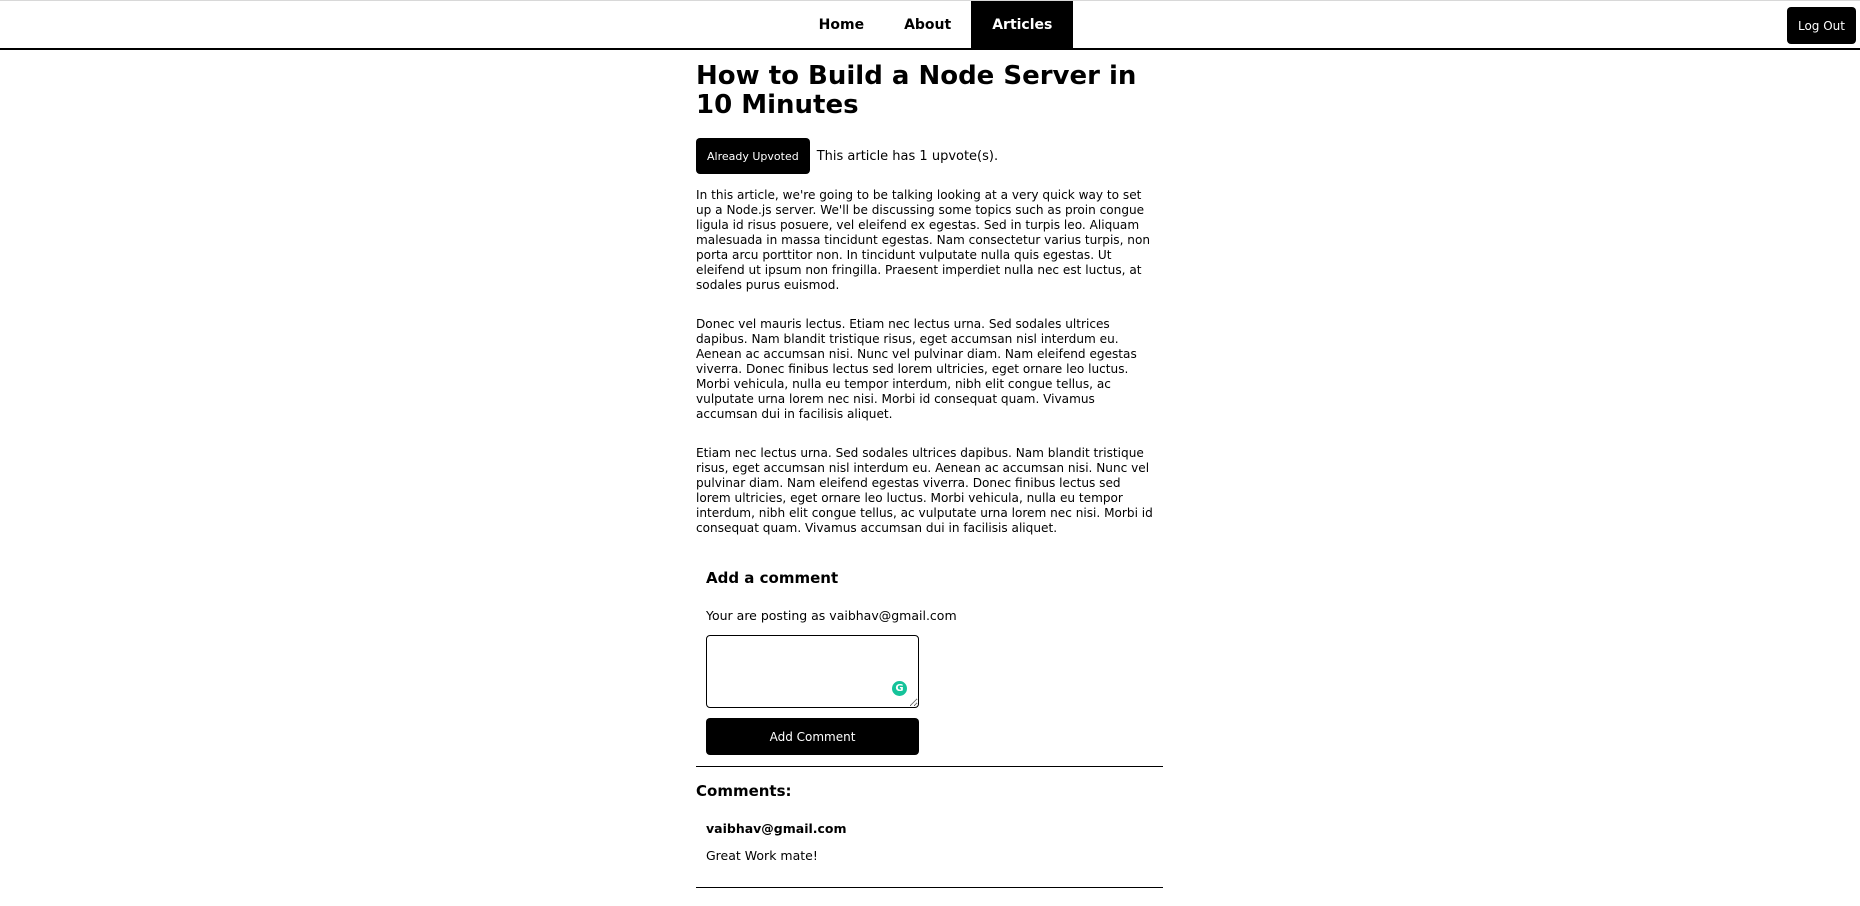  What do you see at coordinates (1022, 24) in the screenshot?
I see `nav-link-articles: Articles` at bounding box center [1022, 24].